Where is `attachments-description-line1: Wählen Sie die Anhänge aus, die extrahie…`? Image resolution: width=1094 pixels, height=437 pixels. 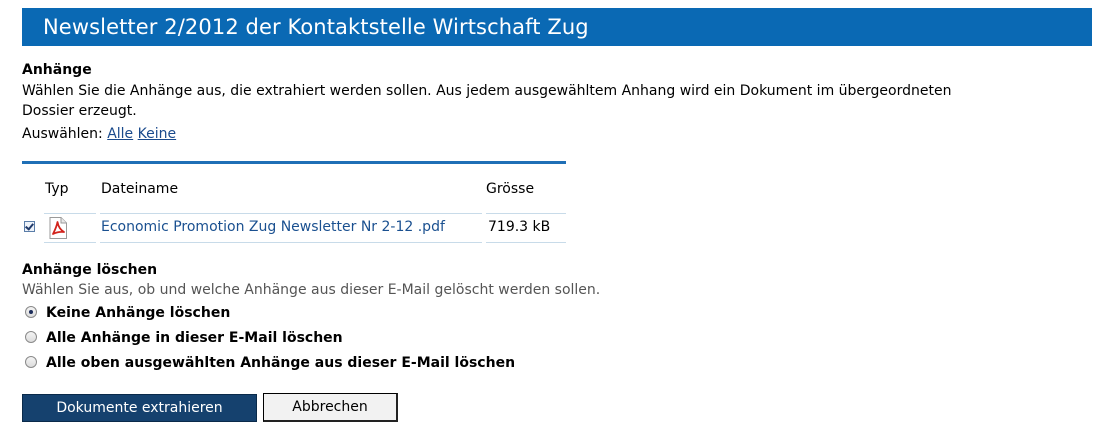
attachments-description-line1: Wählen Sie die Anhänge aus, die extrahie… is located at coordinates (487, 91).